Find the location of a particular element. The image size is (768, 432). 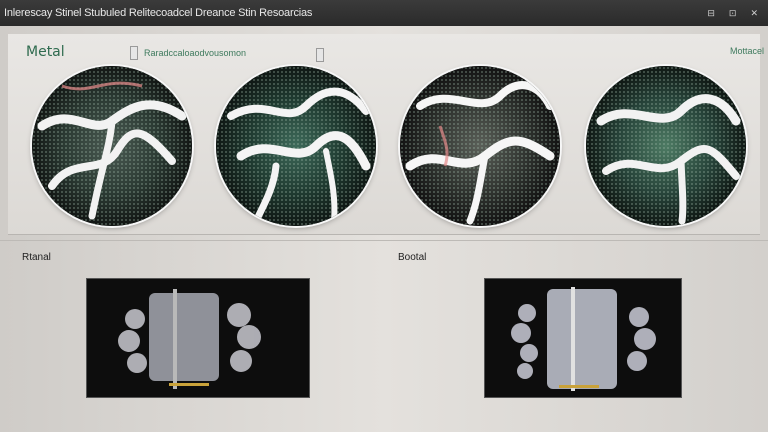

preview-image-right is located at coordinates (583, 338).